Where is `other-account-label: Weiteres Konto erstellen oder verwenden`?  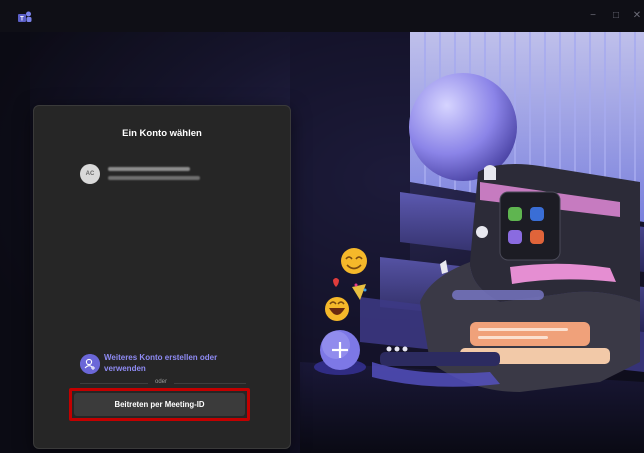
other-account-label: Weiteres Konto erstellen oder verwenden is located at coordinates (174, 363).